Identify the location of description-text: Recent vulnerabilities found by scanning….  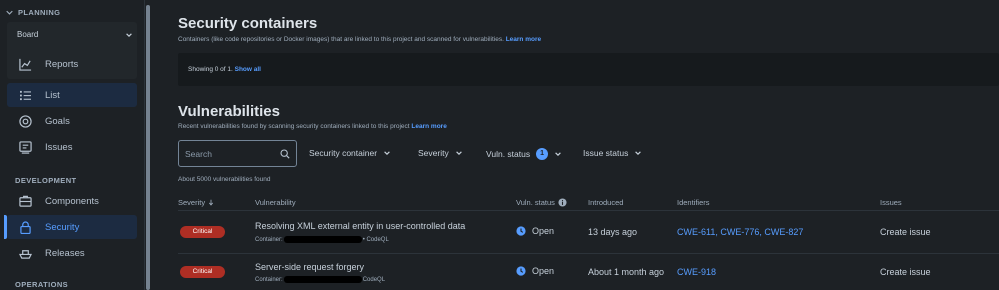
(294, 126).